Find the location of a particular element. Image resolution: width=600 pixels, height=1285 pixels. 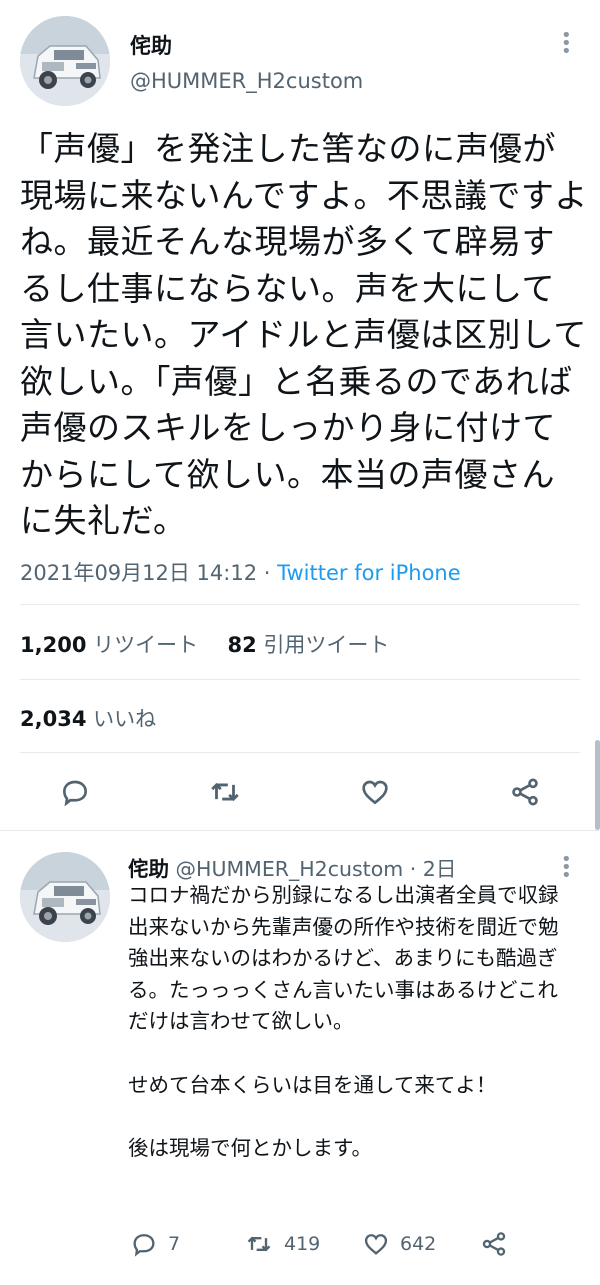

likes-count: 2,034 is located at coordinates (53, 719).